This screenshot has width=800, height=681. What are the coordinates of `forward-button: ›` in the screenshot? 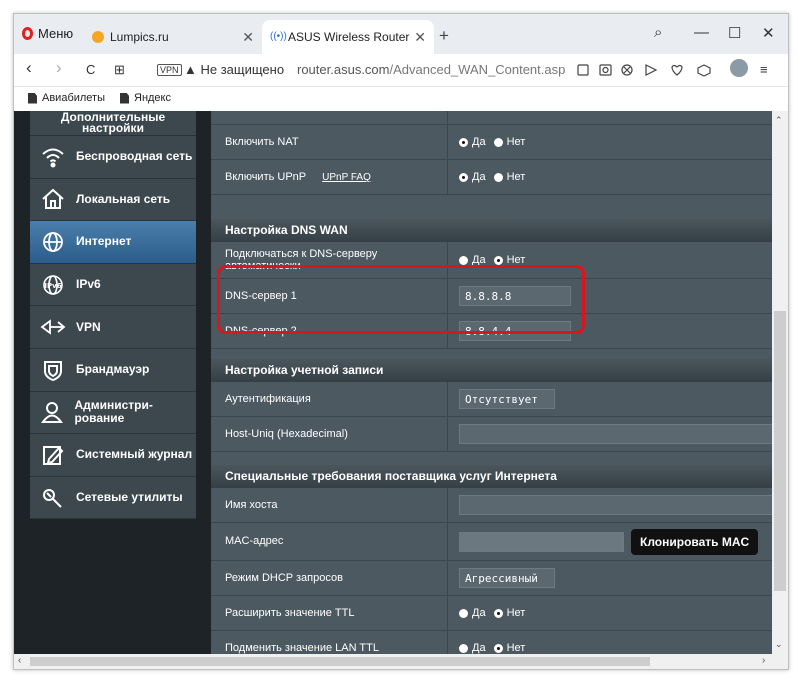 It's located at (59, 68).